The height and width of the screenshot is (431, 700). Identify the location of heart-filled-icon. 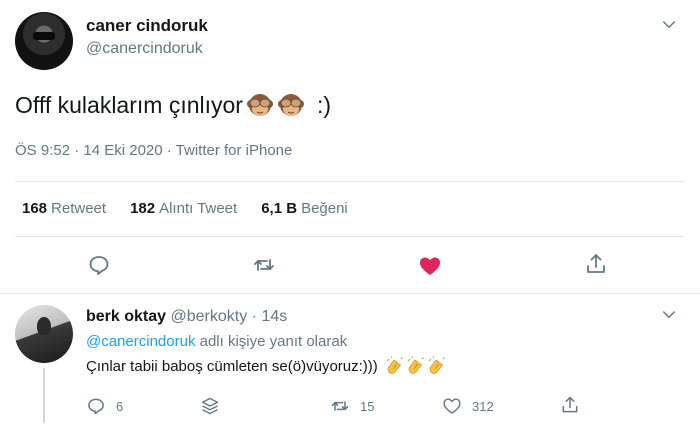
(430, 266).